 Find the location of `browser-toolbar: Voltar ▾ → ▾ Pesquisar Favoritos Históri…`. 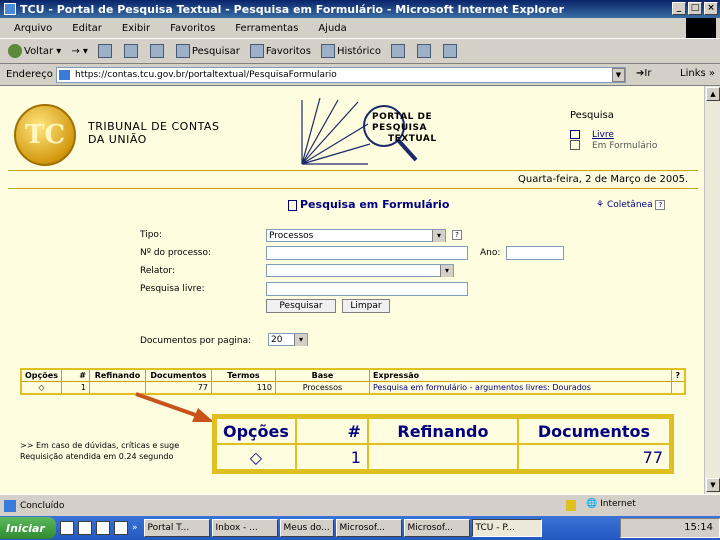

browser-toolbar: Voltar ▾ → ▾ Pesquisar Favoritos Históri… is located at coordinates (360, 51).